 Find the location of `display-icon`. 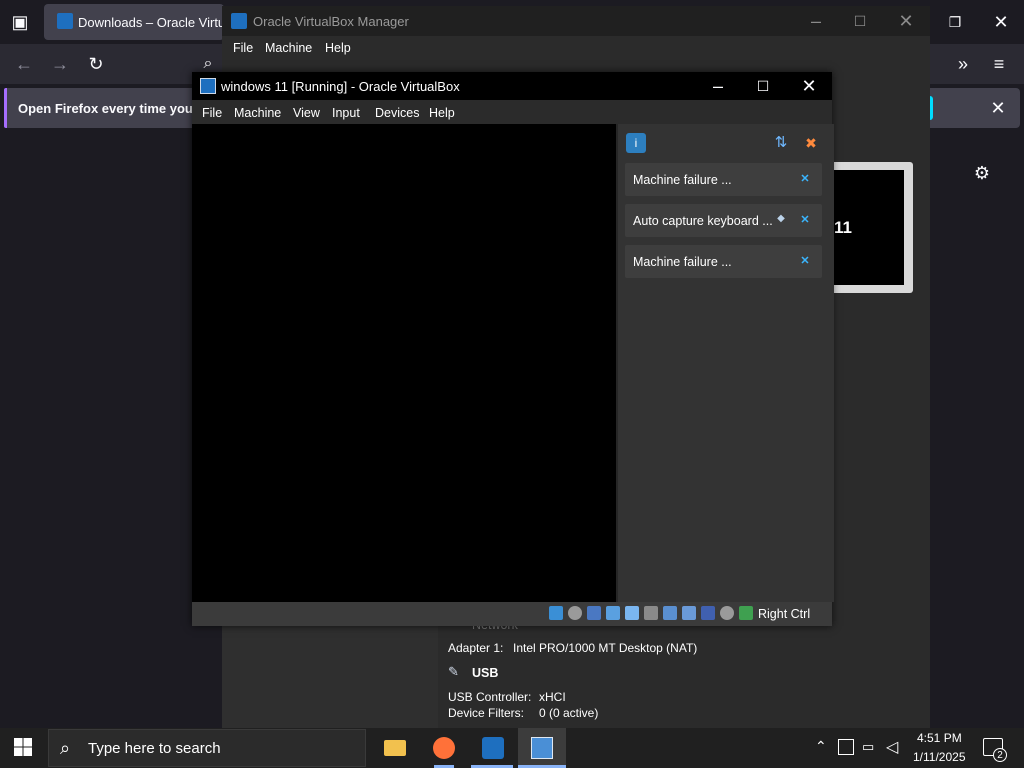

display-icon is located at coordinates (670, 613).